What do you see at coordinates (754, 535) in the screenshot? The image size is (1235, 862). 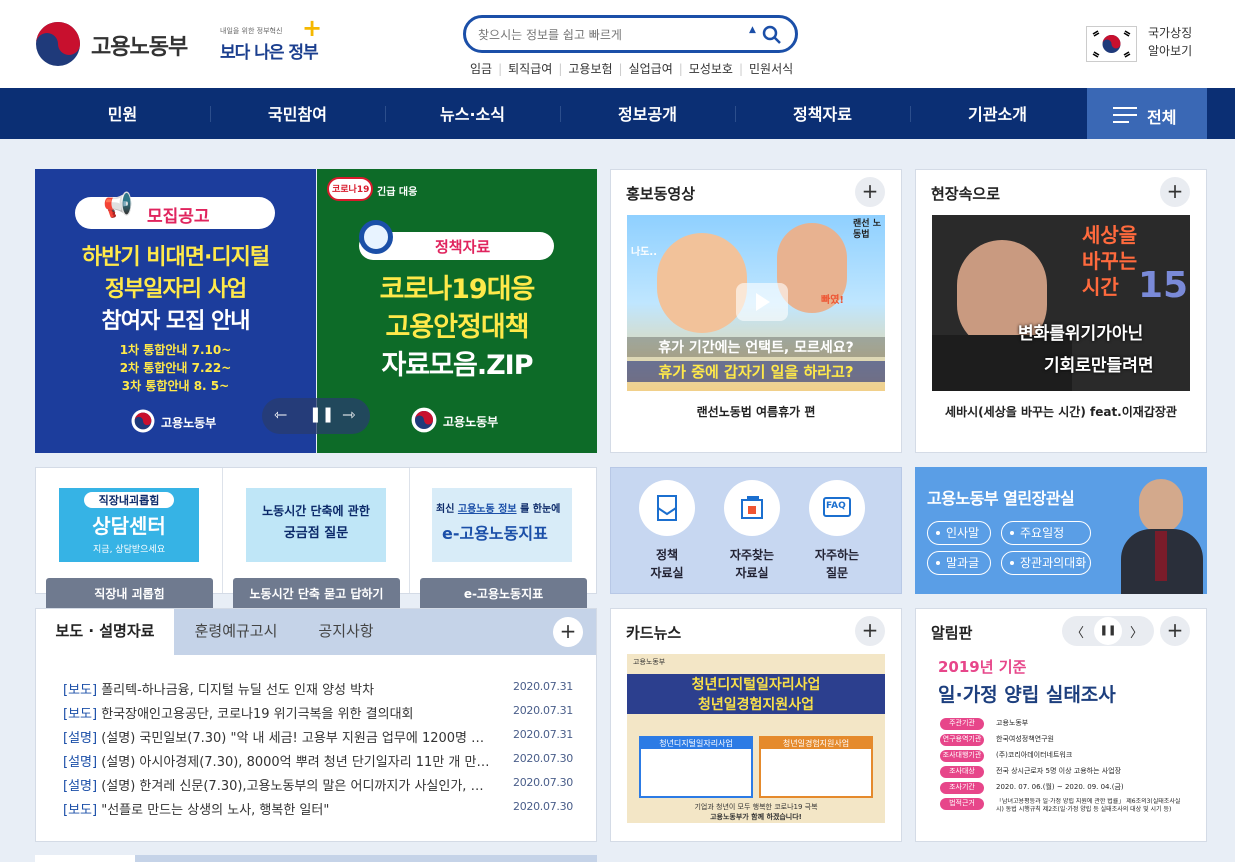 I see `resource-frequent: 자주찾는 자료실` at bounding box center [754, 535].